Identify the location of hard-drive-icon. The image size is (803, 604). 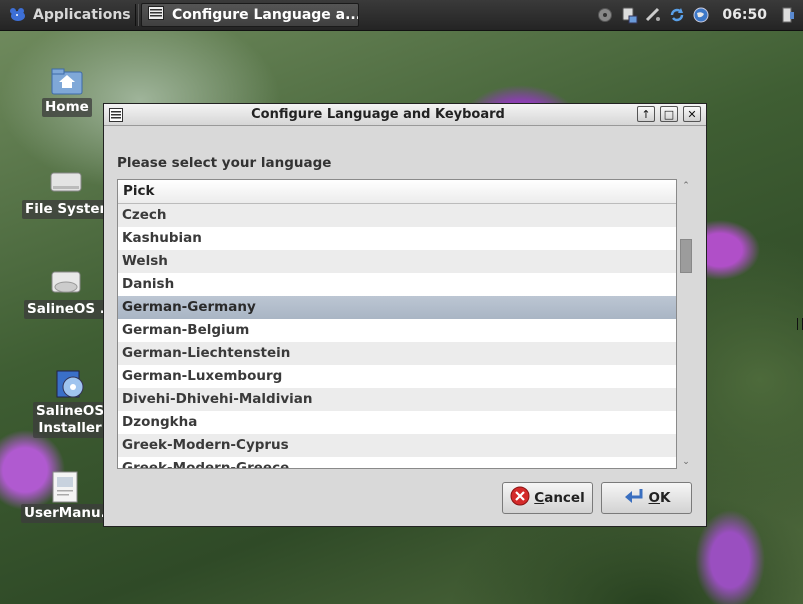
(66, 183).